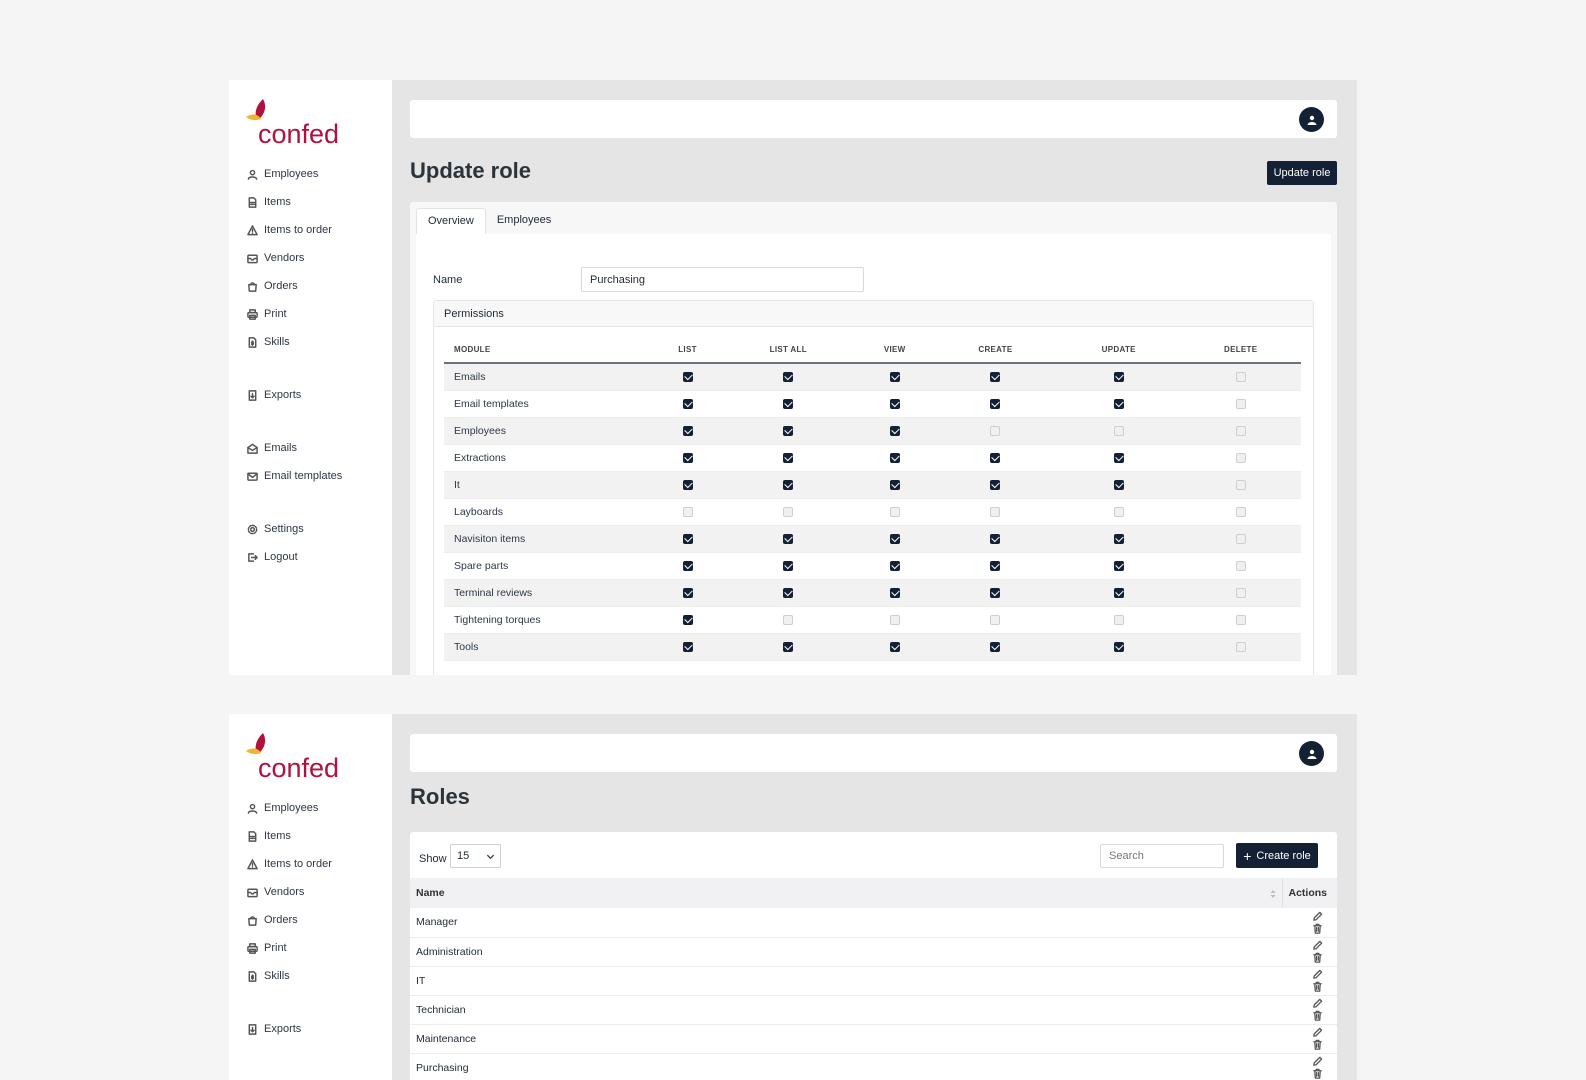  I want to click on search-input, so click(1162, 856).